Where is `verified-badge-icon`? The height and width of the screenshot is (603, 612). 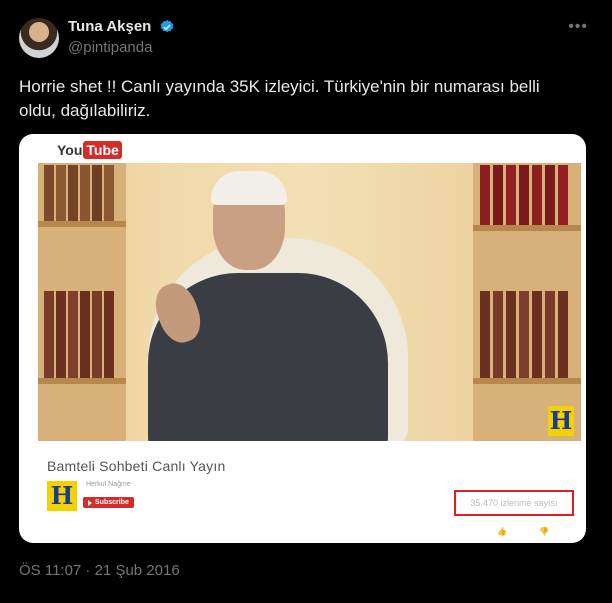 verified-badge-icon is located at coordinates (167, 27).